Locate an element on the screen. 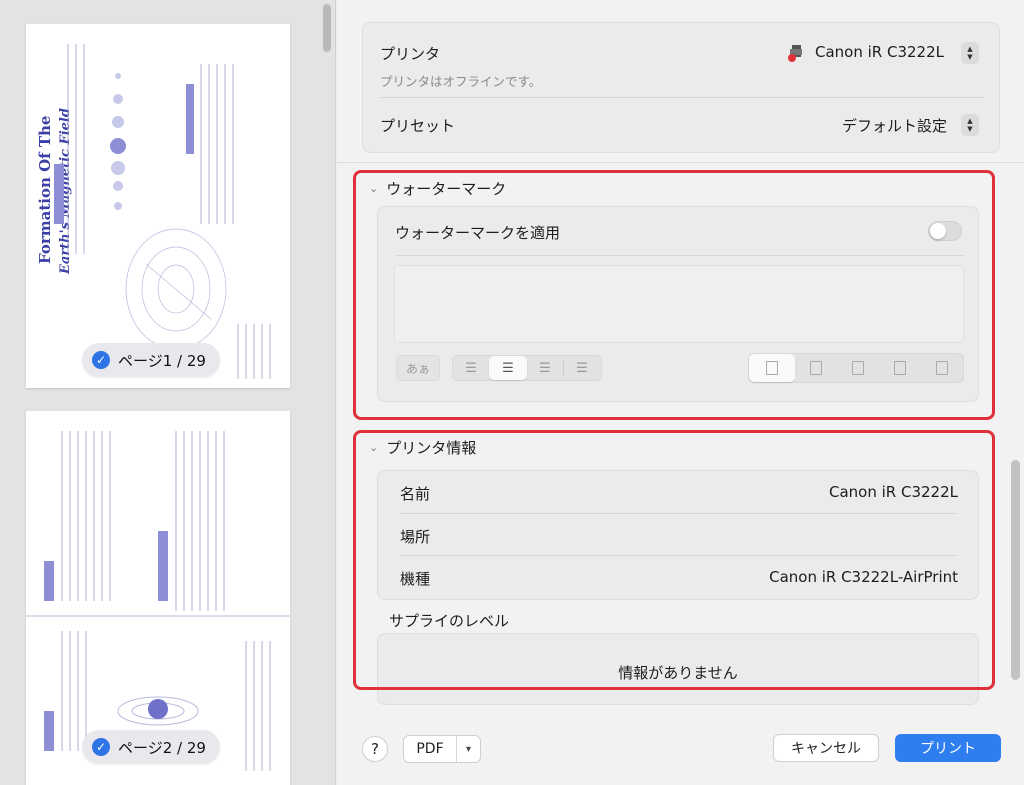 The image size is (1024, 785). printer-icon is located at coordinates (795, 53).